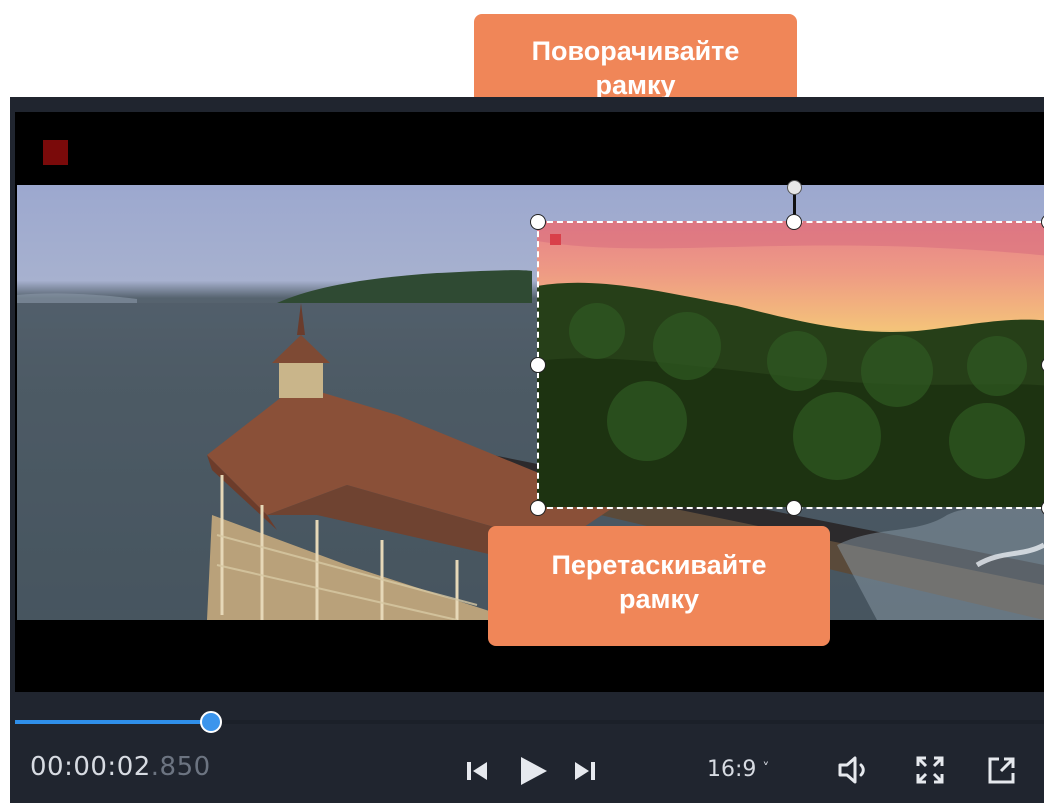 The image size is (1044, 803). I want to click on fullscreen-button, so click(930, 770).